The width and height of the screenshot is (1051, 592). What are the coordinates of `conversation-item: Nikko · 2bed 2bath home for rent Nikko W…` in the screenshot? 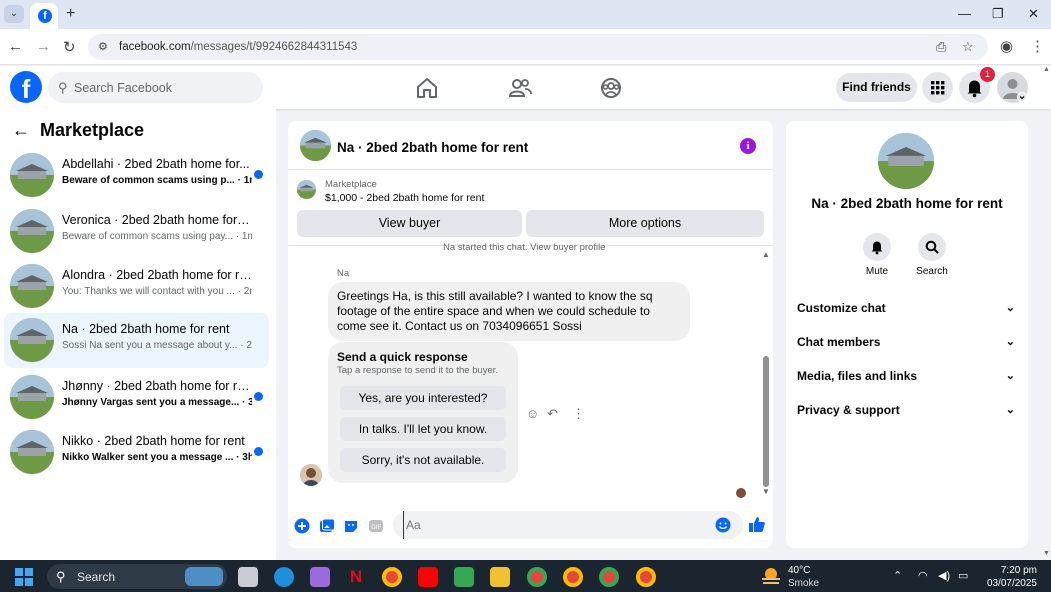 It's located at (136, 452).